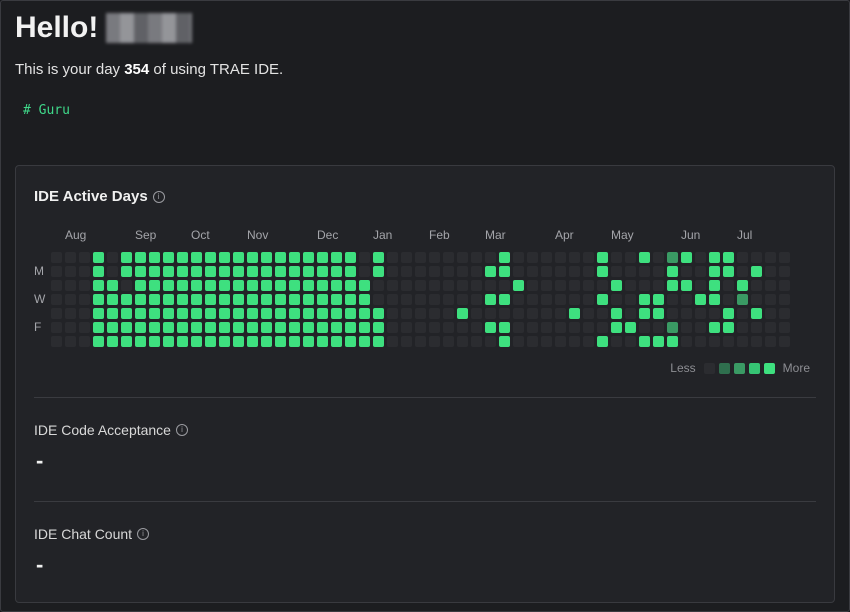 The image size is (850, 612). Describe the element at coordinates (143, 534) in the screenshot. I see `info-icon: i` at that location.